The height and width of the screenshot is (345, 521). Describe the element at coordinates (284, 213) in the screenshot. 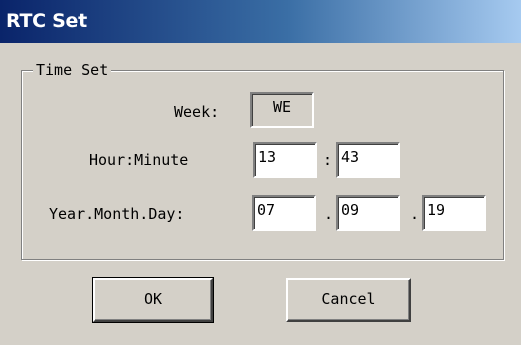

I see `year-input: 07` at that location.